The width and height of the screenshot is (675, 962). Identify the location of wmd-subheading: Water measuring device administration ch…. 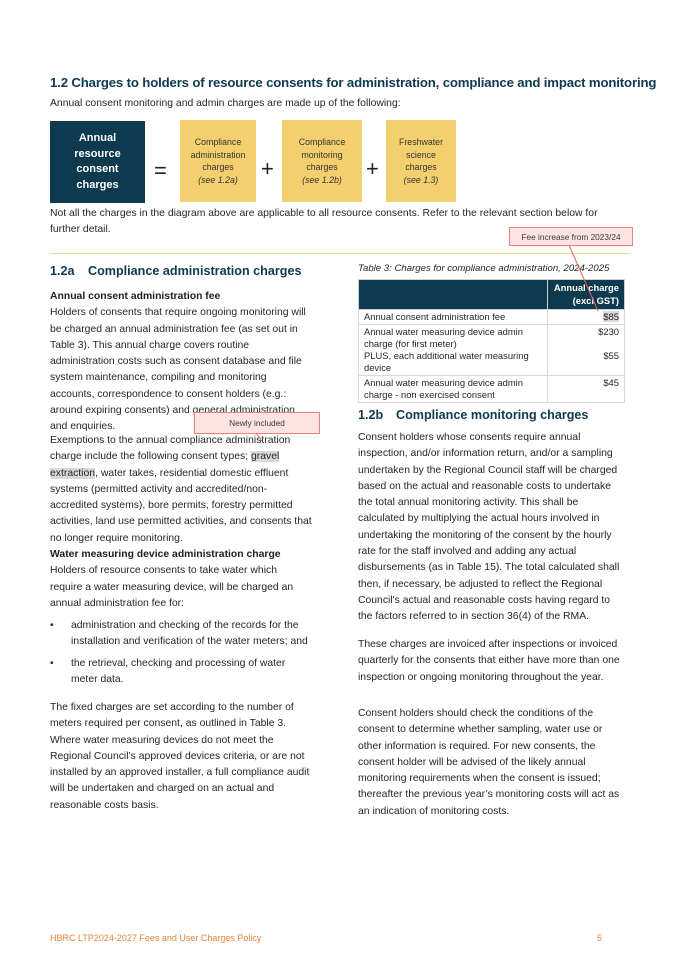
(165, 554).